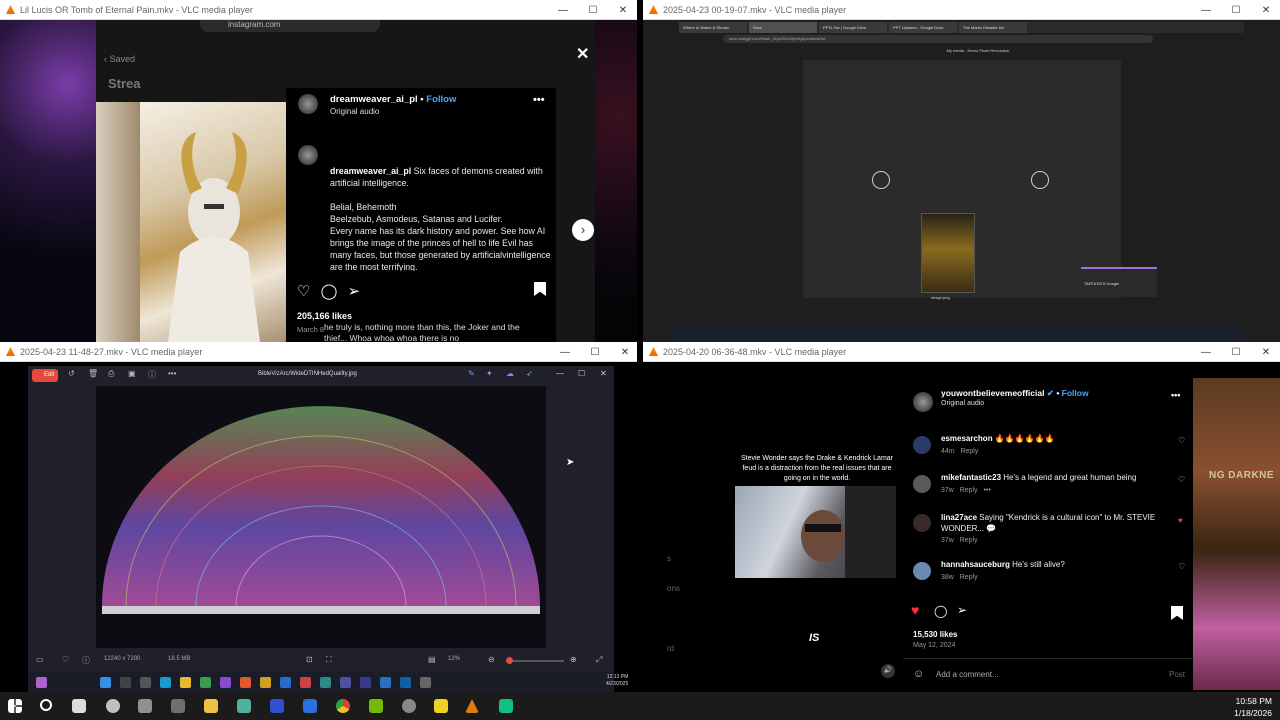 The width and height of the screenshot is (1280, 720). Describe the element at coordinates (309, 659) in the screenshot. I see `crop-icon: ⊡` at that location.